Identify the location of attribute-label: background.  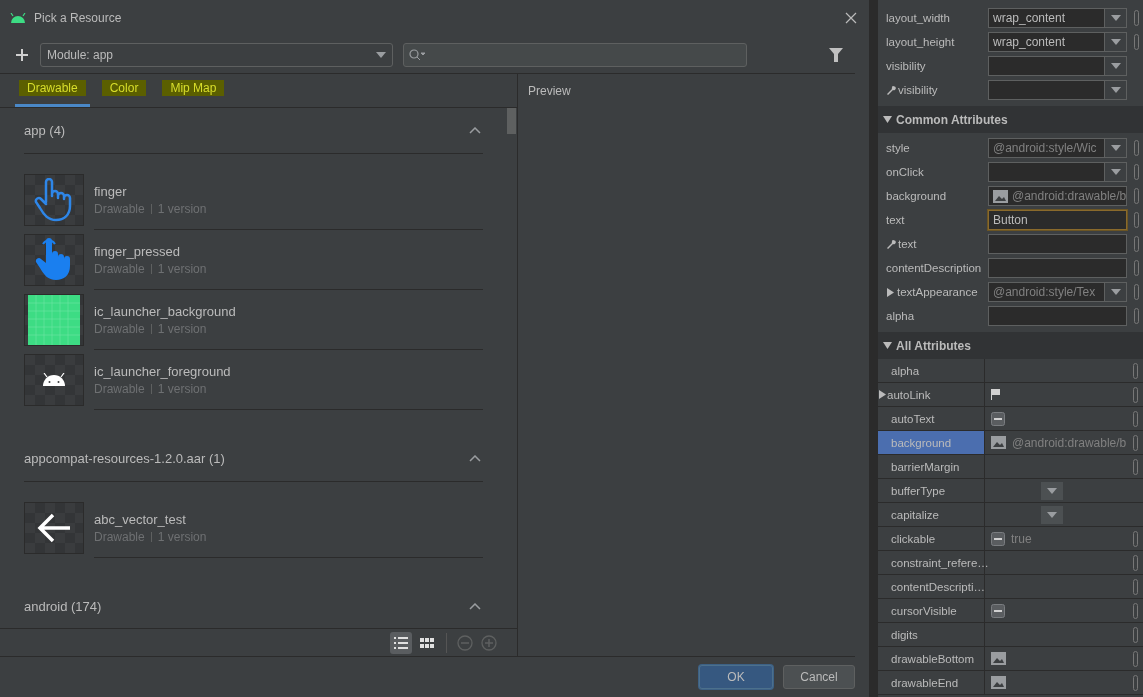
(917, 196).